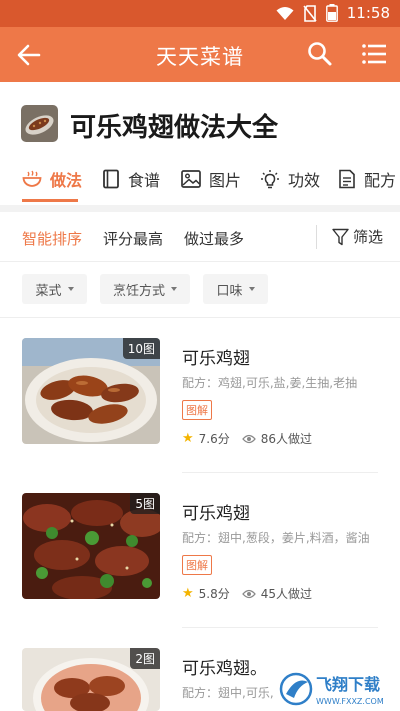  I want to click on recipe-title: 可乐鸡翅。, so click(224, 669).